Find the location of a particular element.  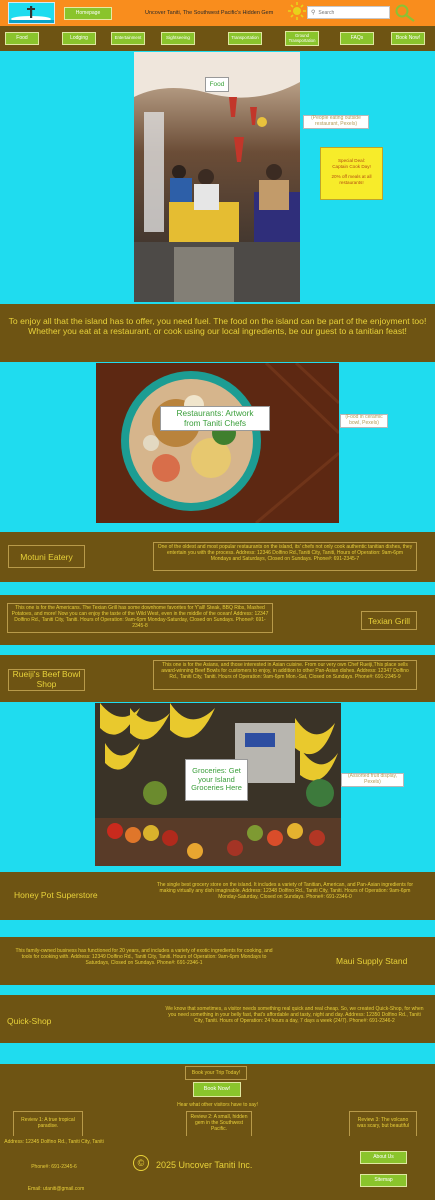

food-bowl-photo is located at coordinates (217, 443).